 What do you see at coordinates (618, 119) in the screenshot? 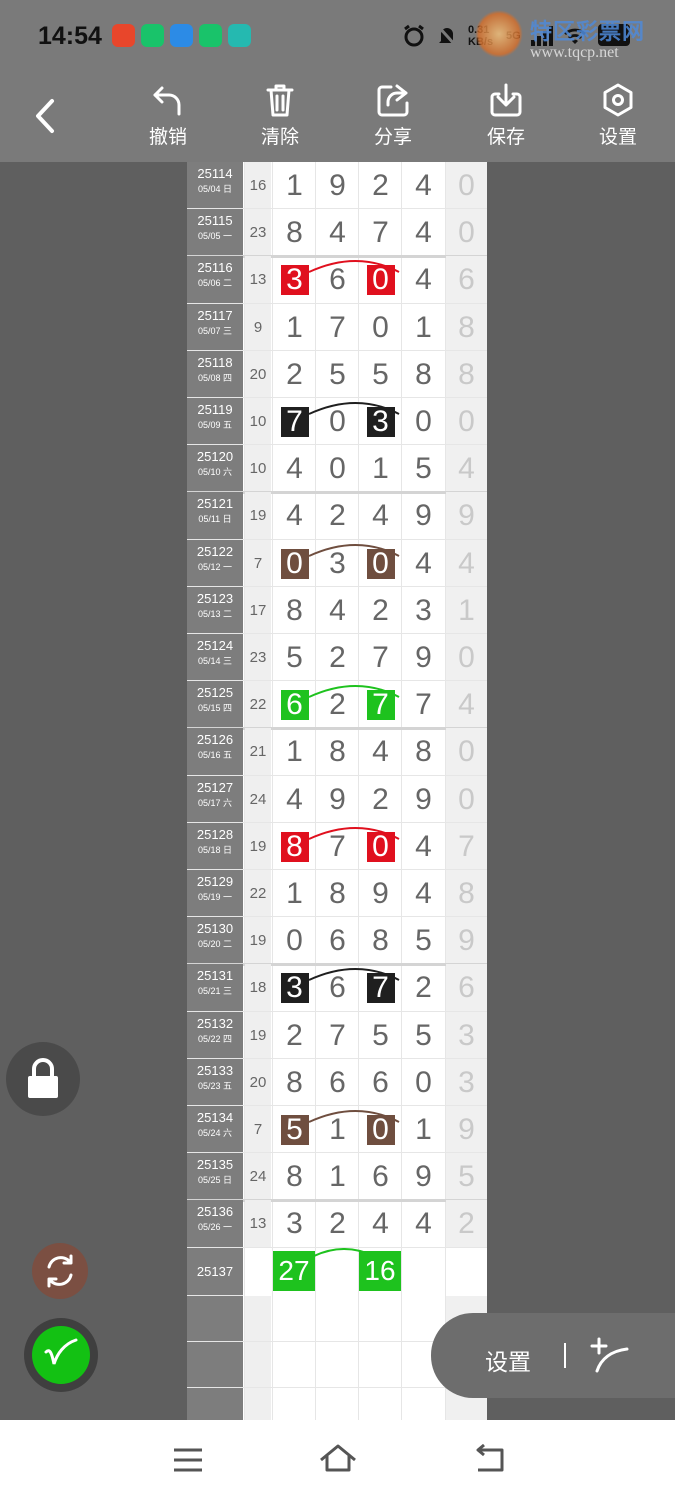
I see `settings-button: 设置` at bounding box center [618, 119].